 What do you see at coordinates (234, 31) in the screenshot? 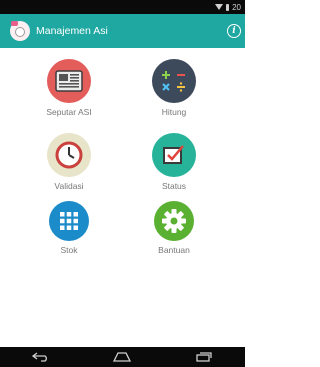
I see `info-icon: i` at bounding box center [234, 31].